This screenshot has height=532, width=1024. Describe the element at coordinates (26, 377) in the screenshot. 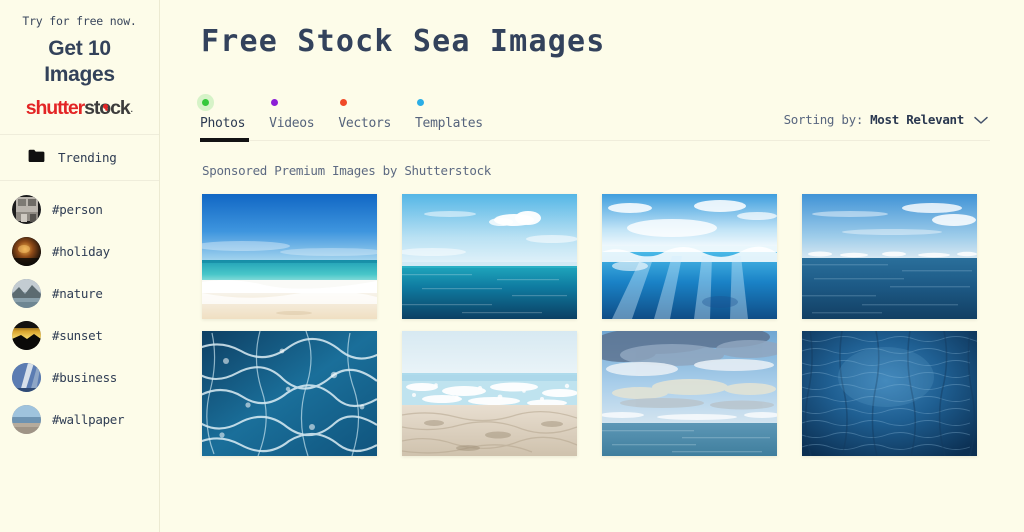

I see `business-thumbnail` at that location.